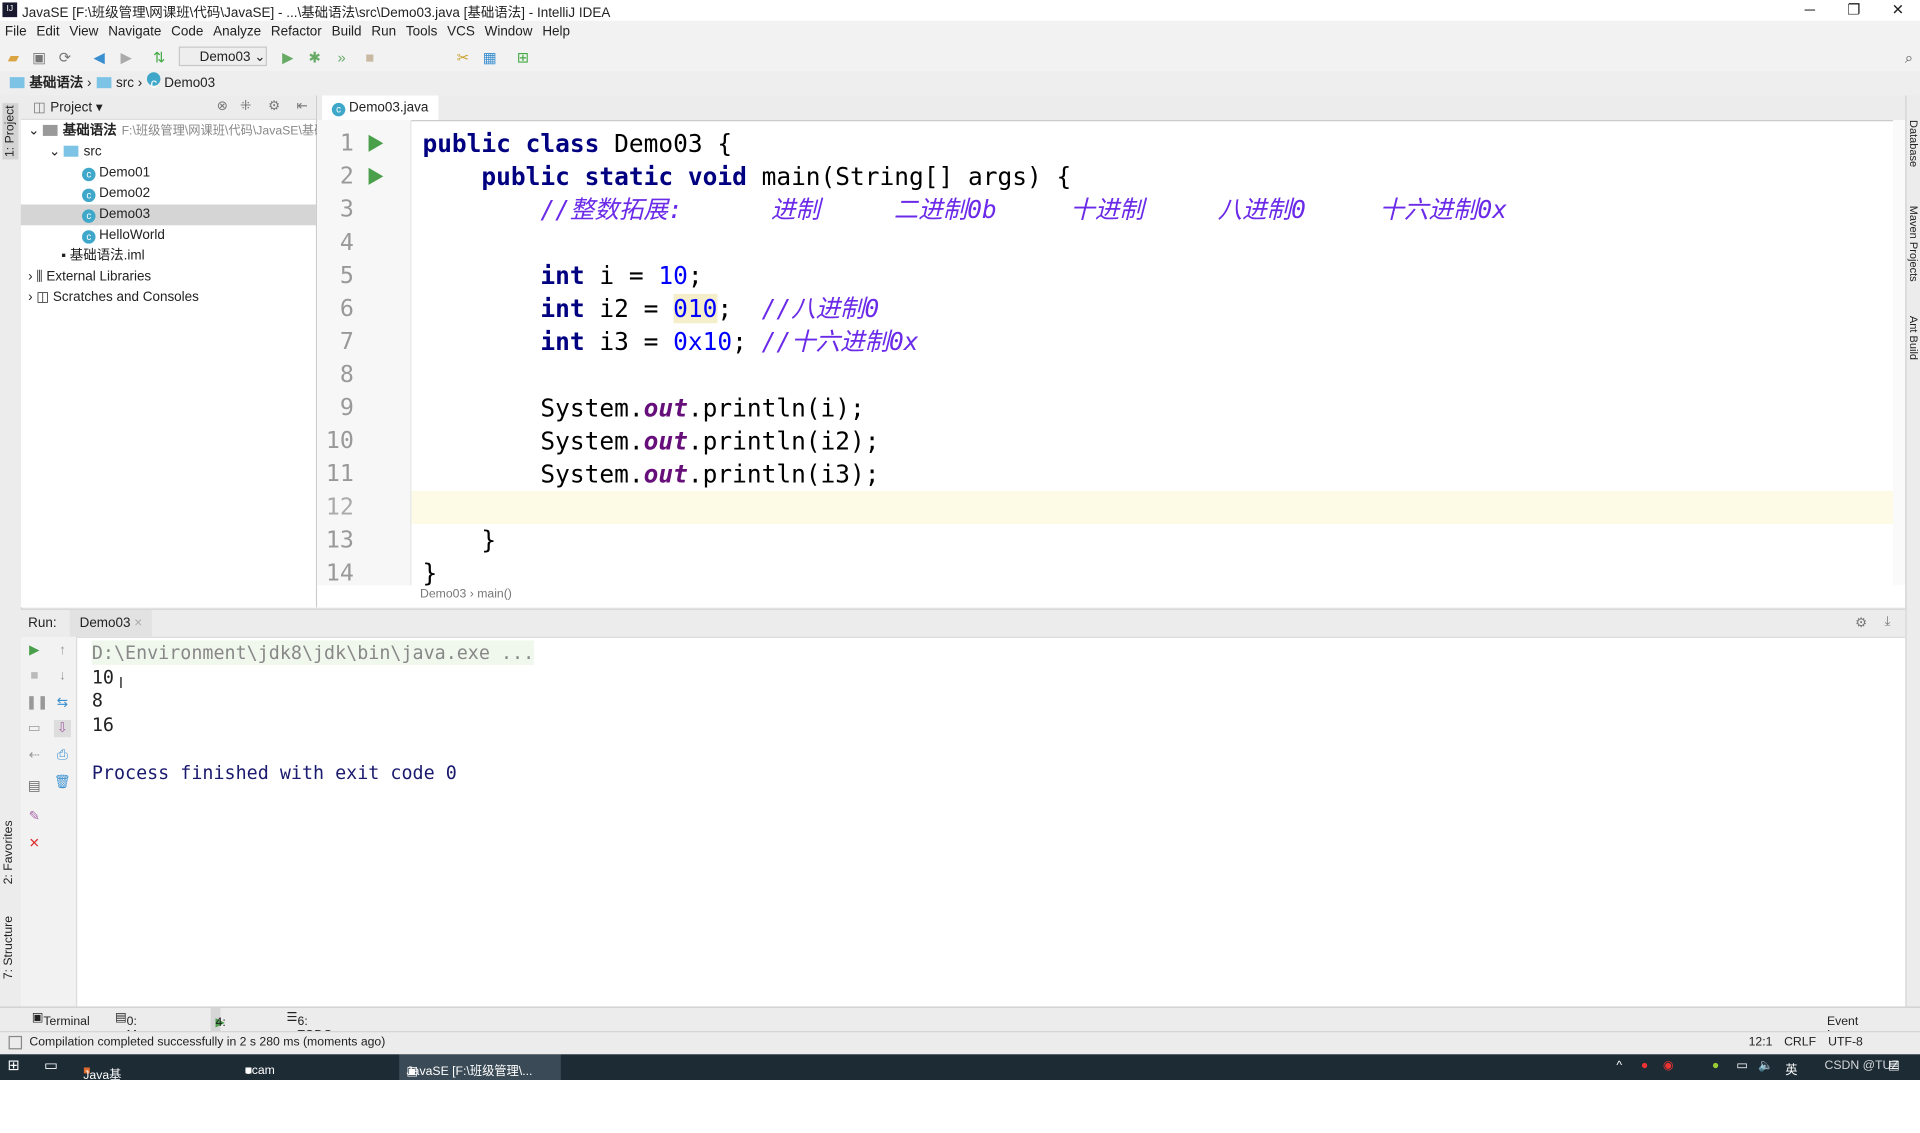  What do you see at coordinates (1810, 10) in the screenshot?
I see `minimize-button: ─` at bounding box center [1810, 10].